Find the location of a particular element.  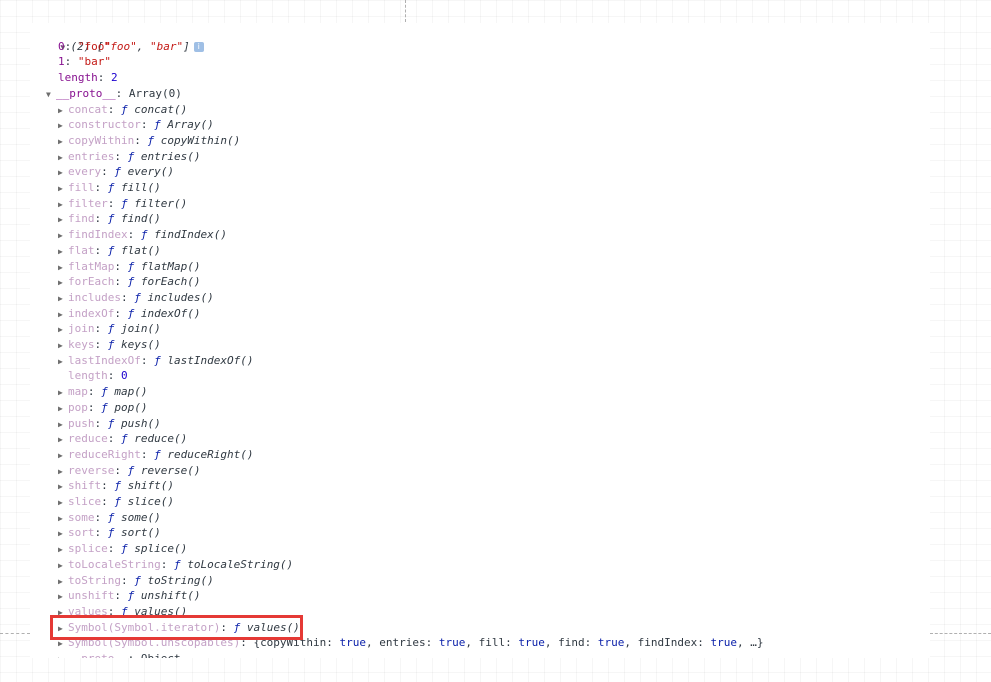

method-row: ▶ join: ƒ join() is located at coordinates (109, 329).